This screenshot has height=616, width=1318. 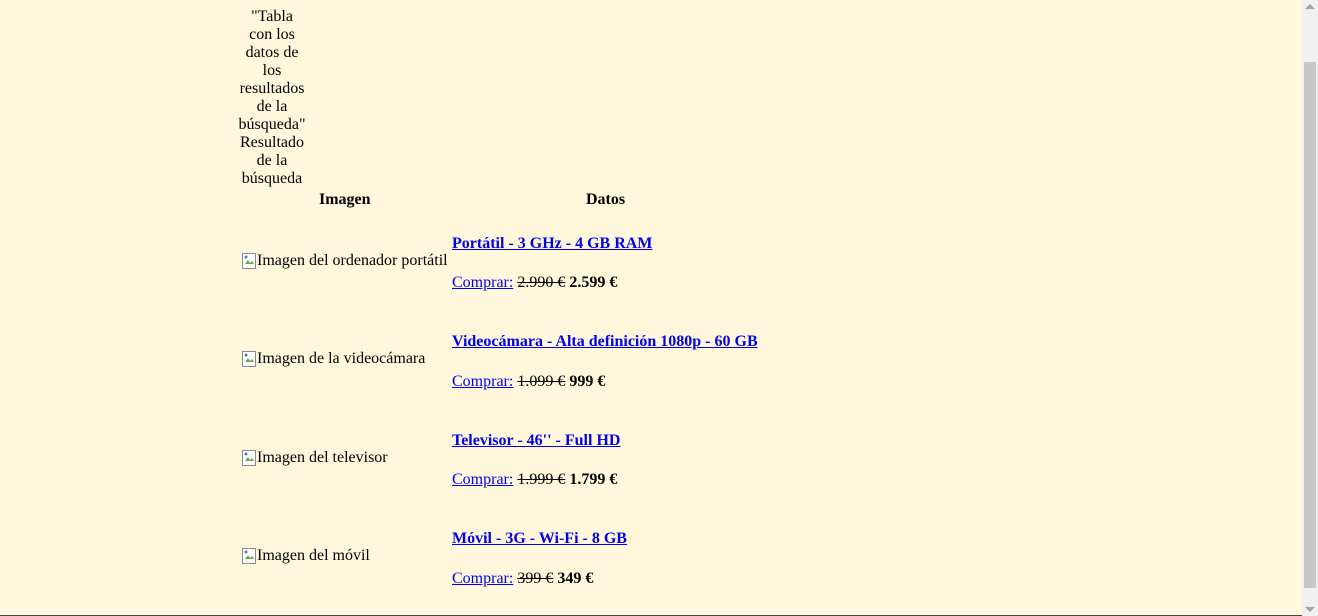 I want to click on product-title-link: Televisor - 46'' - Full HD, so click(x=536, y=441).